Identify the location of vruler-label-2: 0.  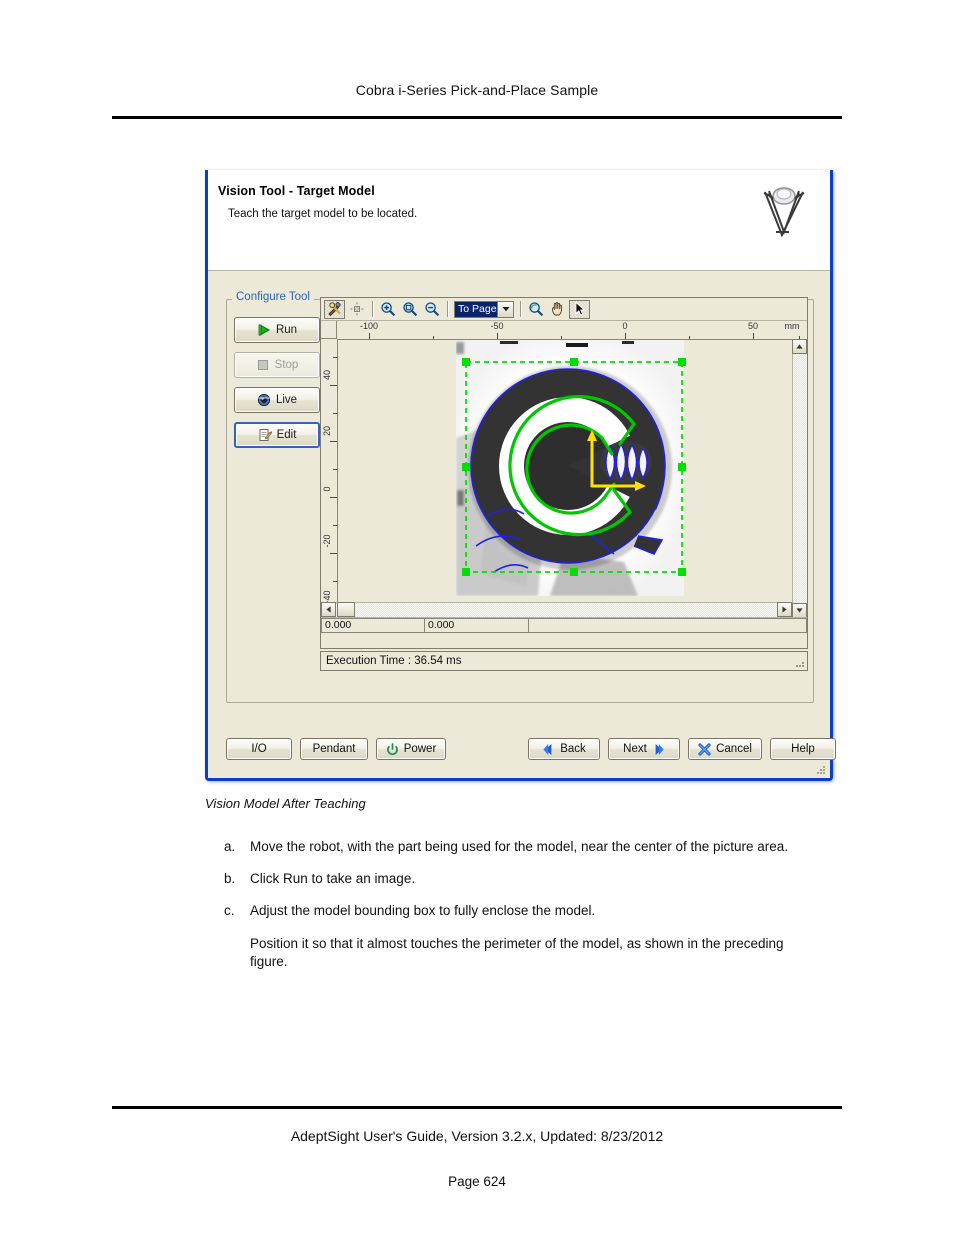
(327, 489).